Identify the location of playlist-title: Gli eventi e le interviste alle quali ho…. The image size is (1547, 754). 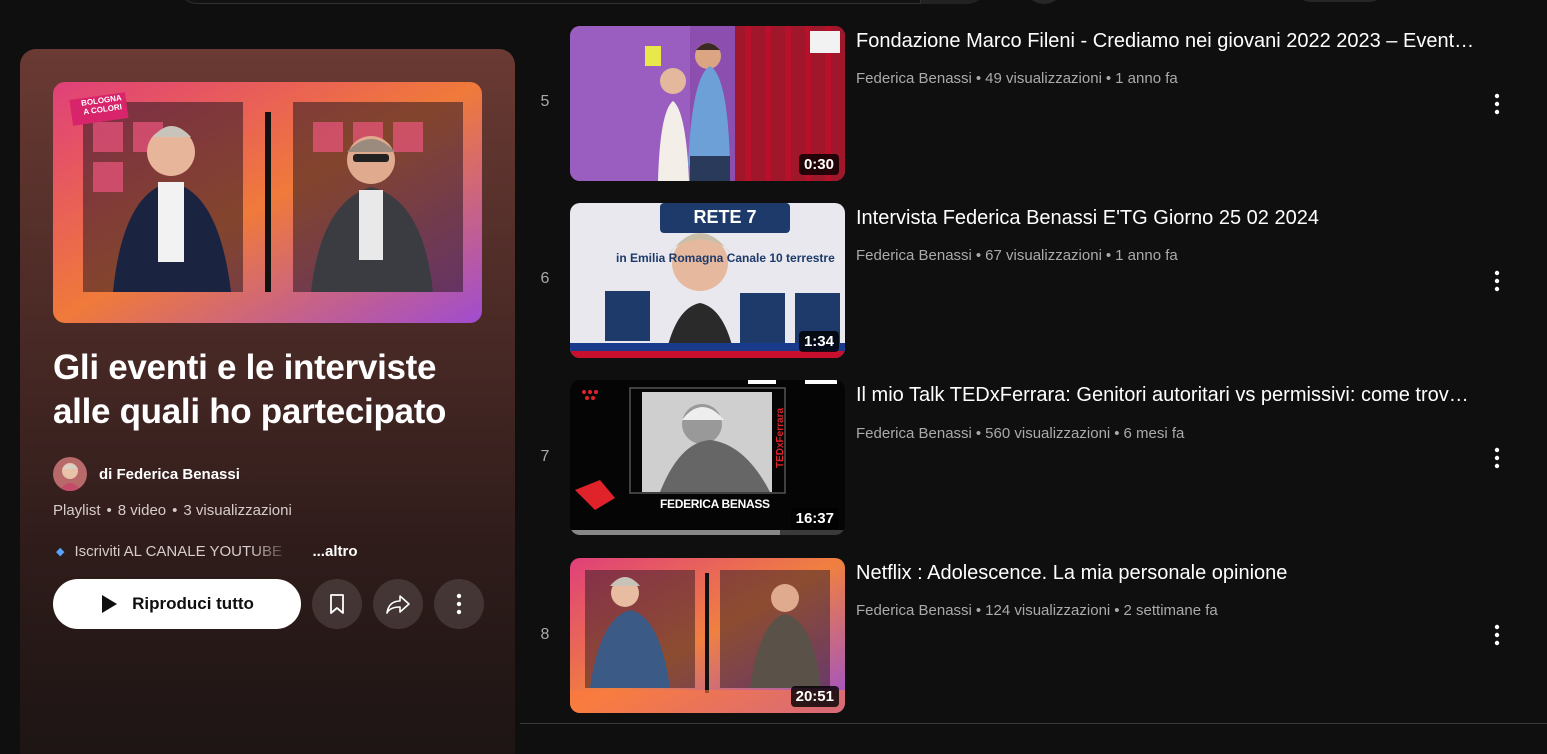
(250, 389).